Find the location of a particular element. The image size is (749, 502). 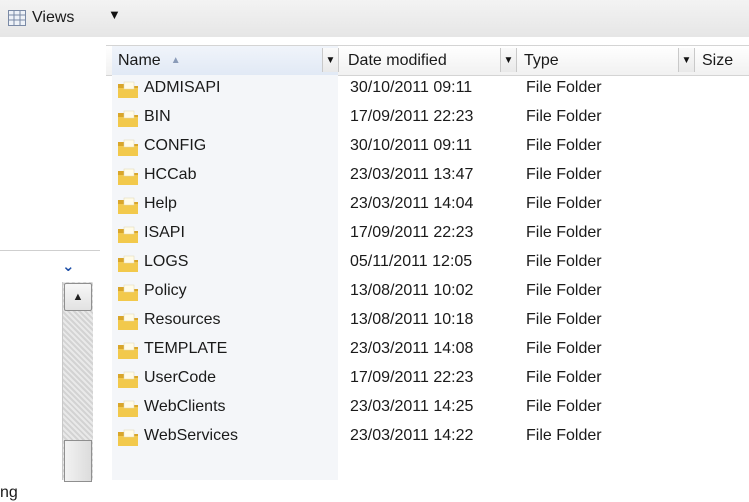

column-header-date-modified: Date modified is located at coordinates (428, 60).